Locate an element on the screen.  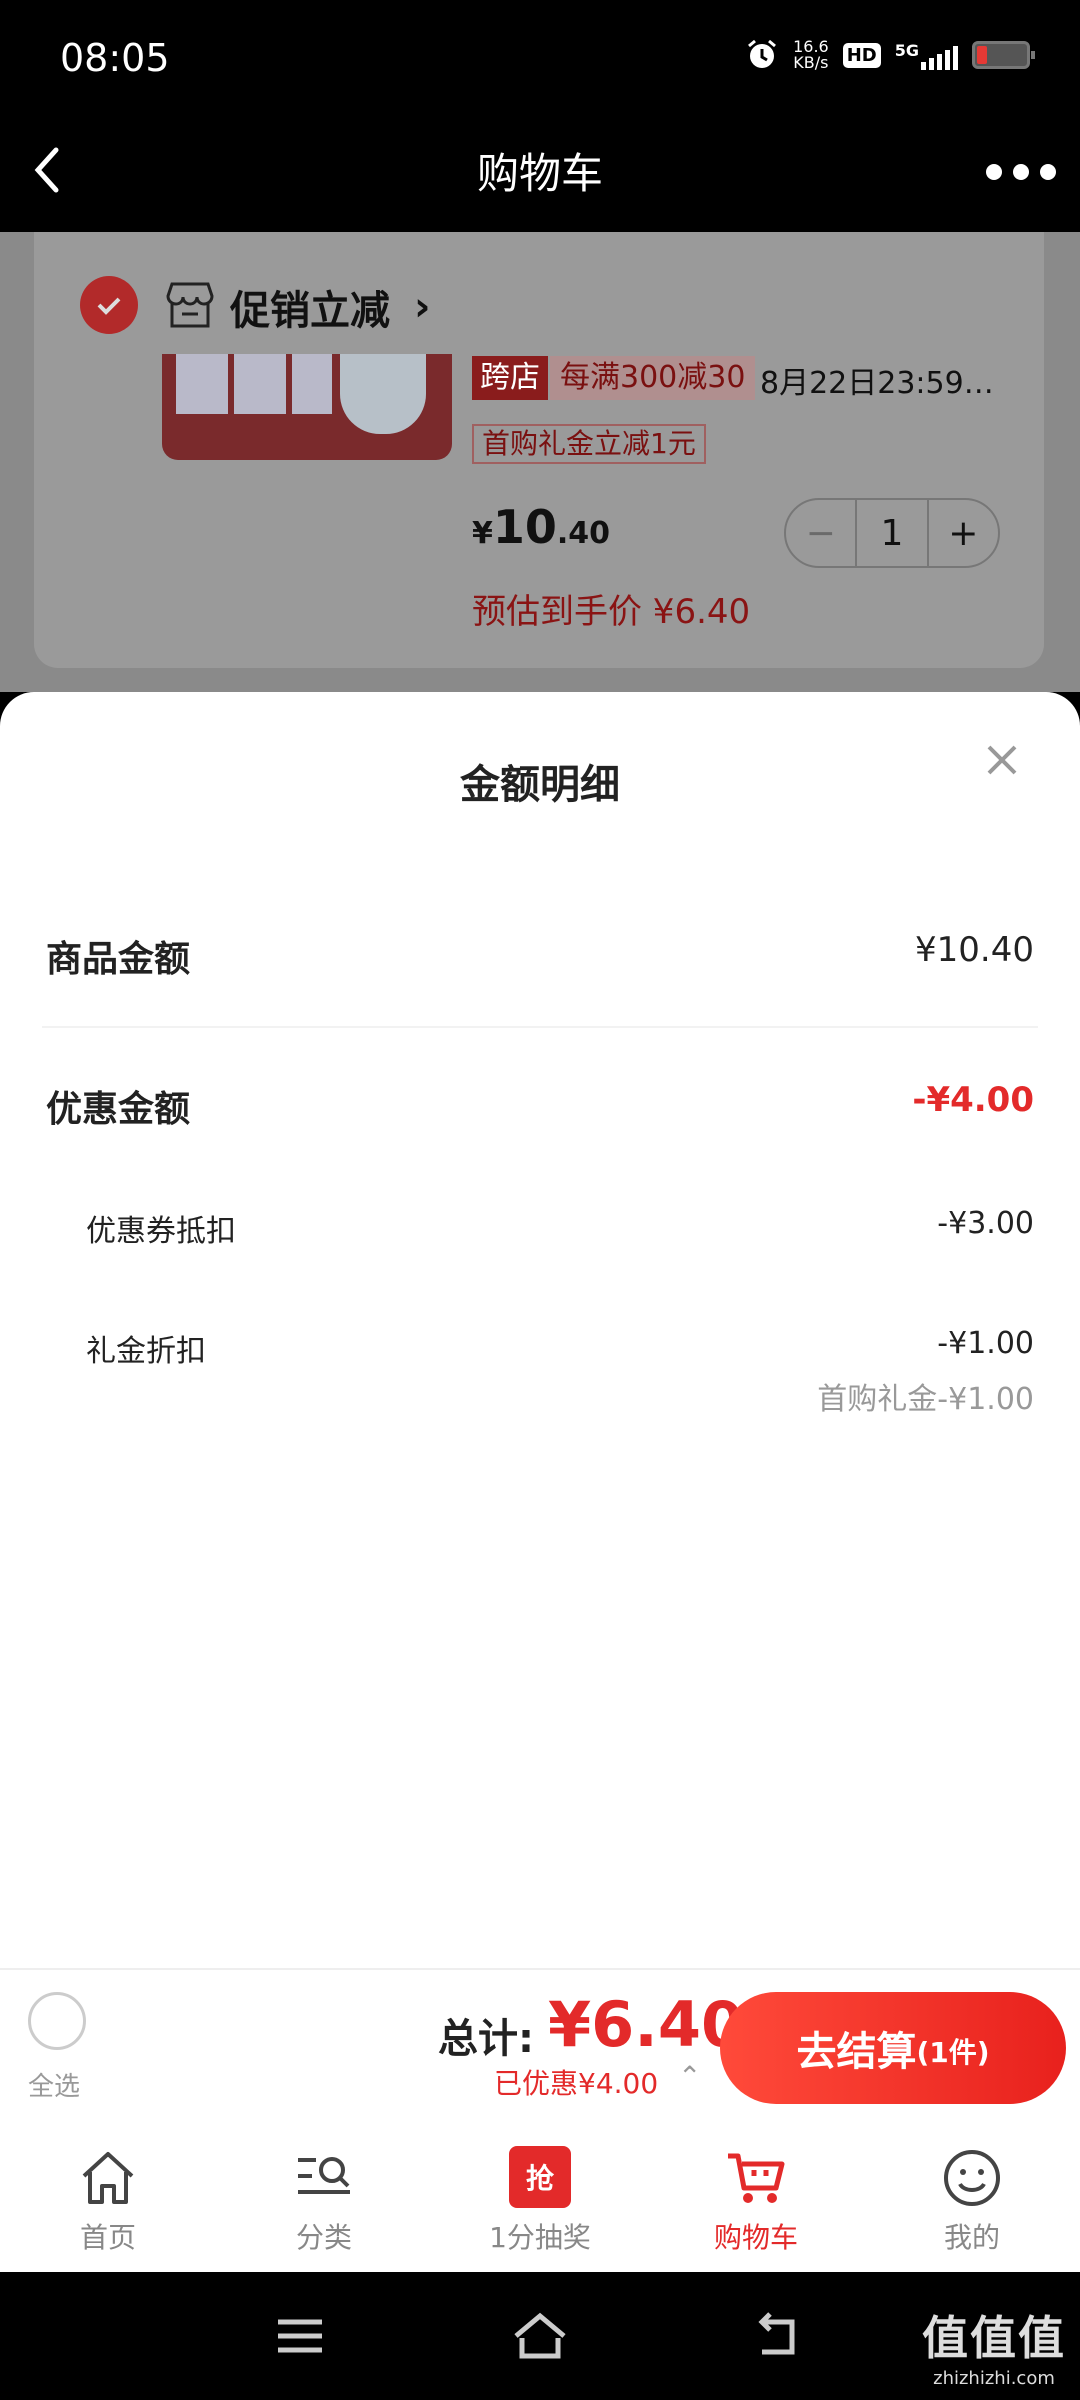
status-bar: 08:05 16.6 KB/s HD 5G is located at coordinates (540, 60).